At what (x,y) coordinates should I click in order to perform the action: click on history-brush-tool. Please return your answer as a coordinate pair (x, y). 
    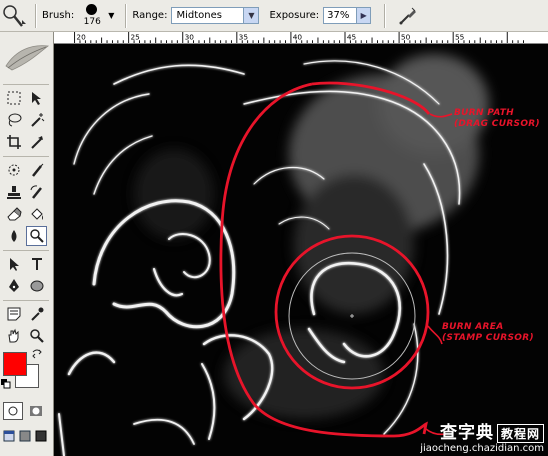
    Looking at the image, I should click on (36, 192).